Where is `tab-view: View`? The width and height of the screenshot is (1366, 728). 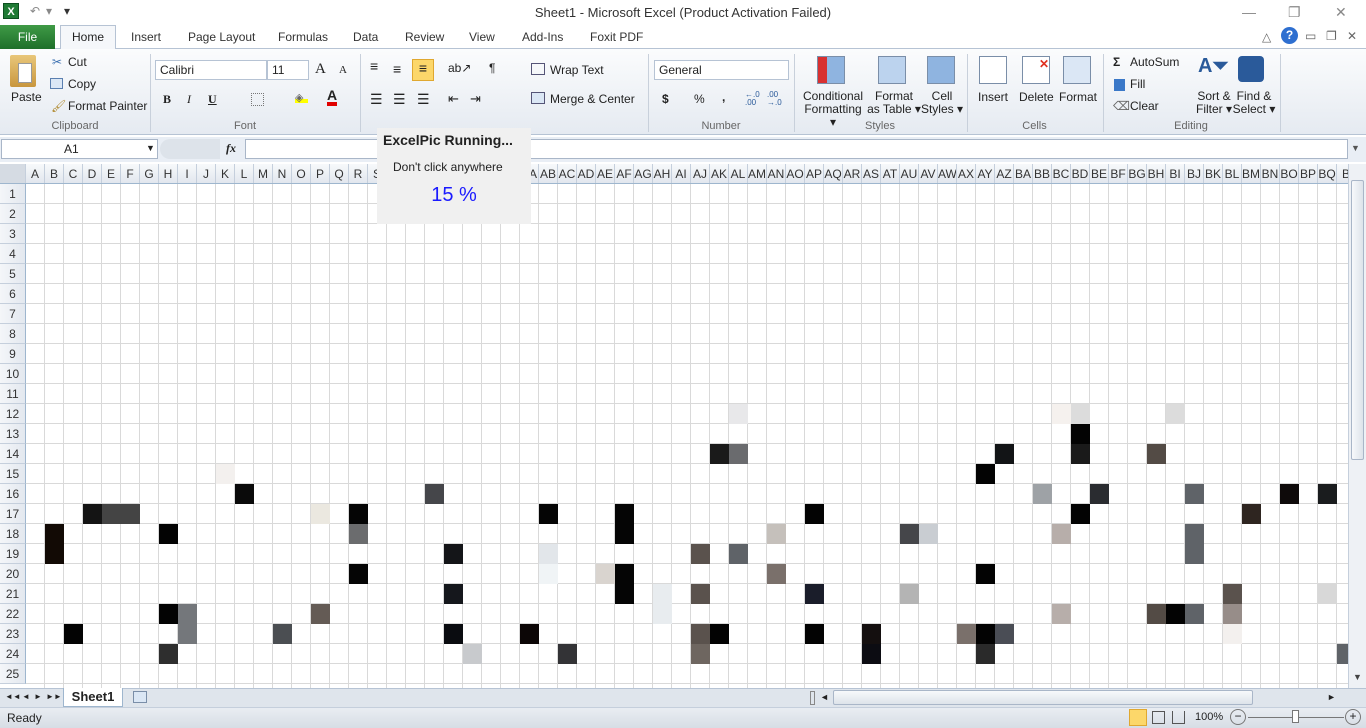
tab-view: View is located at coordinates (482, 37).